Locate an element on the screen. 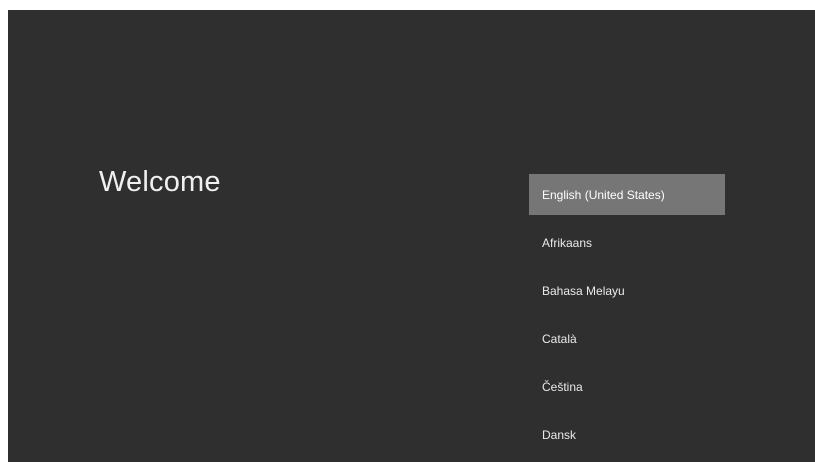 The height and width of the screenshot is (462, 815). language-label: Afrikaans is located at coordinates (567, 242).